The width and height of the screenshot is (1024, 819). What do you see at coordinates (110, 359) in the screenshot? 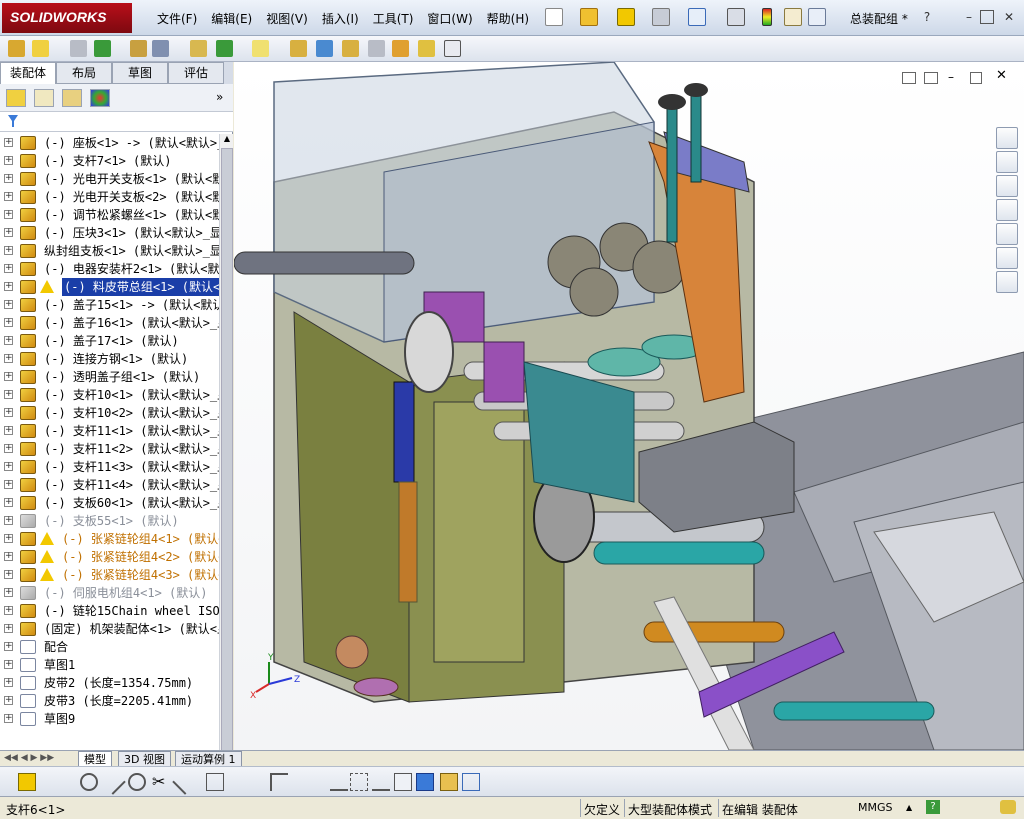
I see `tree-item: + (-) 连接方钢<1> (默认)` at bounding box center [110, 359].